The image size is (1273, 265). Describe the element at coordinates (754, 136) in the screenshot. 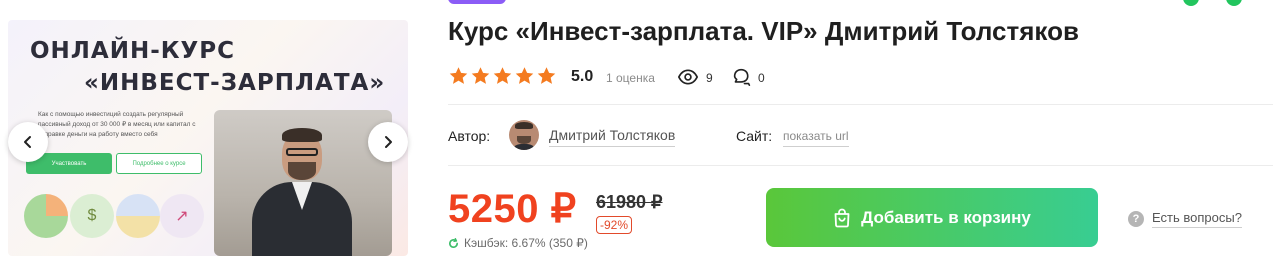

I see `site-label: Сайт:` at that location.